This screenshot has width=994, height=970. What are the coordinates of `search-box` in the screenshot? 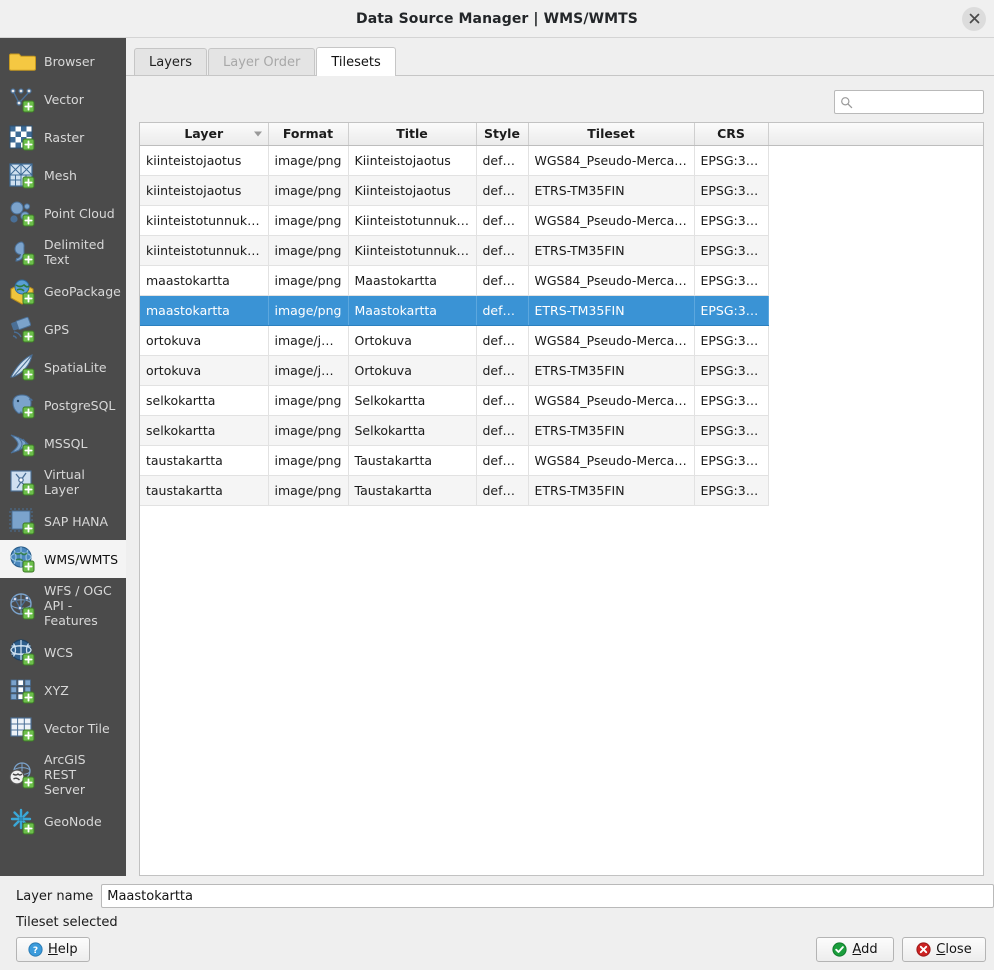 It's located at (909, 102).